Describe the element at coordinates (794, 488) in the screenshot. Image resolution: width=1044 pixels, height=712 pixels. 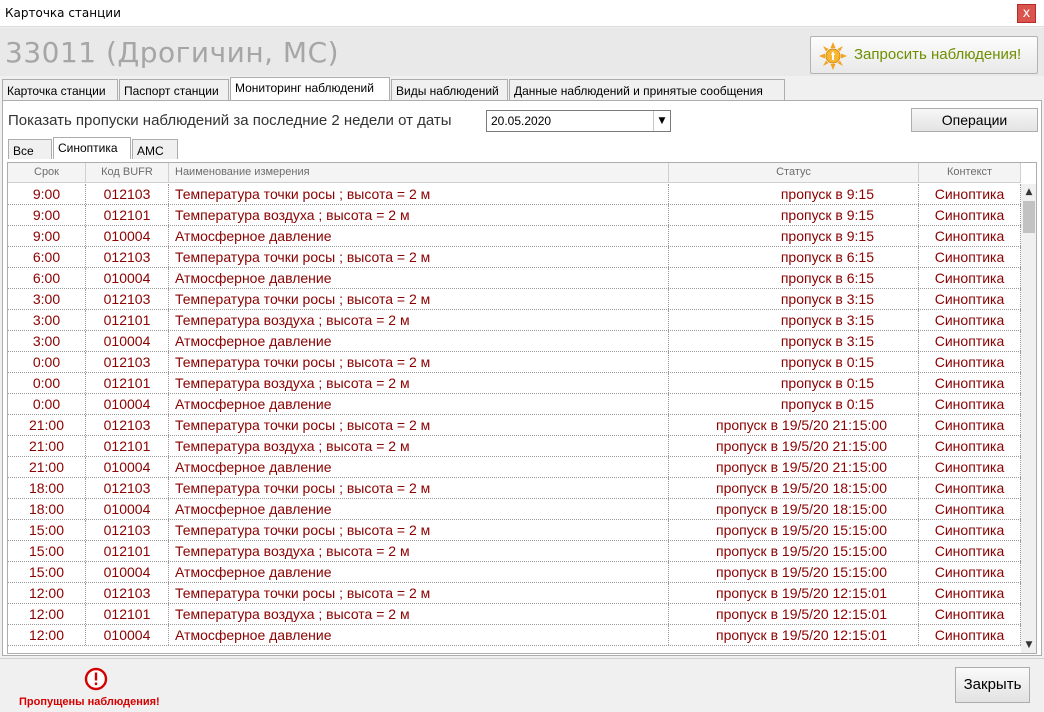
I see `cell-status: пропуск в 19/5/20 18:15:00` at that location.